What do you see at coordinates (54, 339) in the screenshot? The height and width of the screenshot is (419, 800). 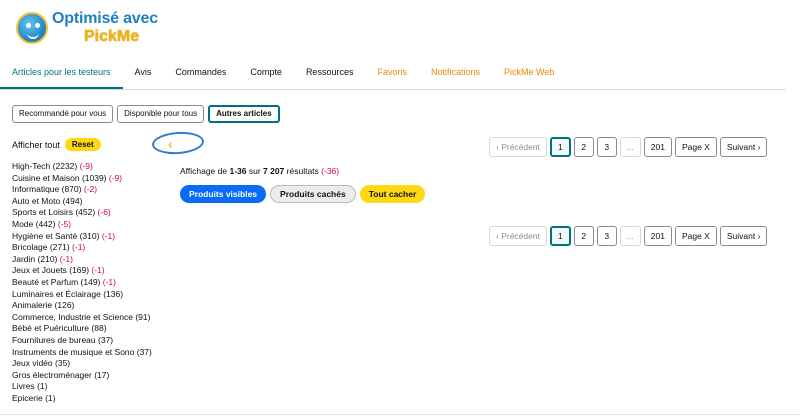 I see `category-name: Fournitures de bureau` at bounding box center [54, 339].